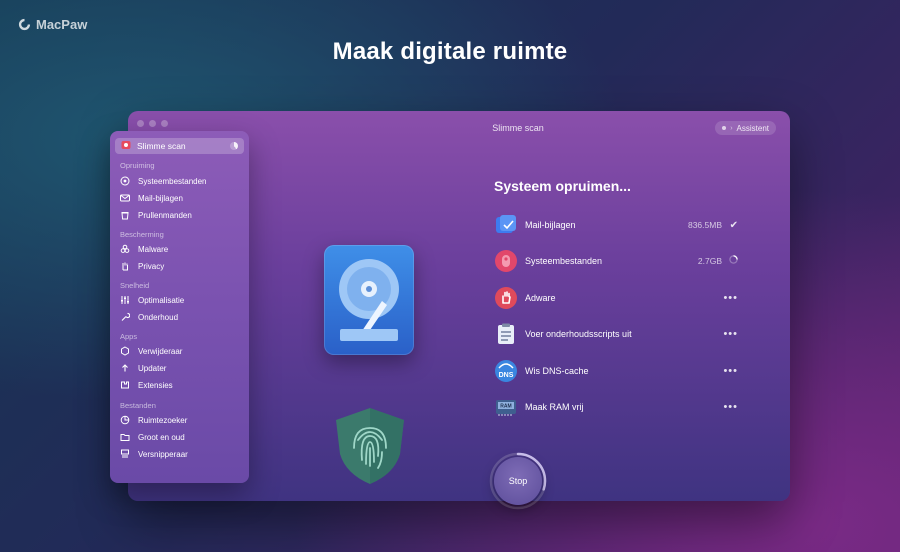 The width and height of the screenshot is (900, 552). What do you see at coordinates (617, 225) in the screenshot?
I see `task-row-mail-attachments: Mail-bijlagen 836.5MB ✔` at bounding box center [617, 225].